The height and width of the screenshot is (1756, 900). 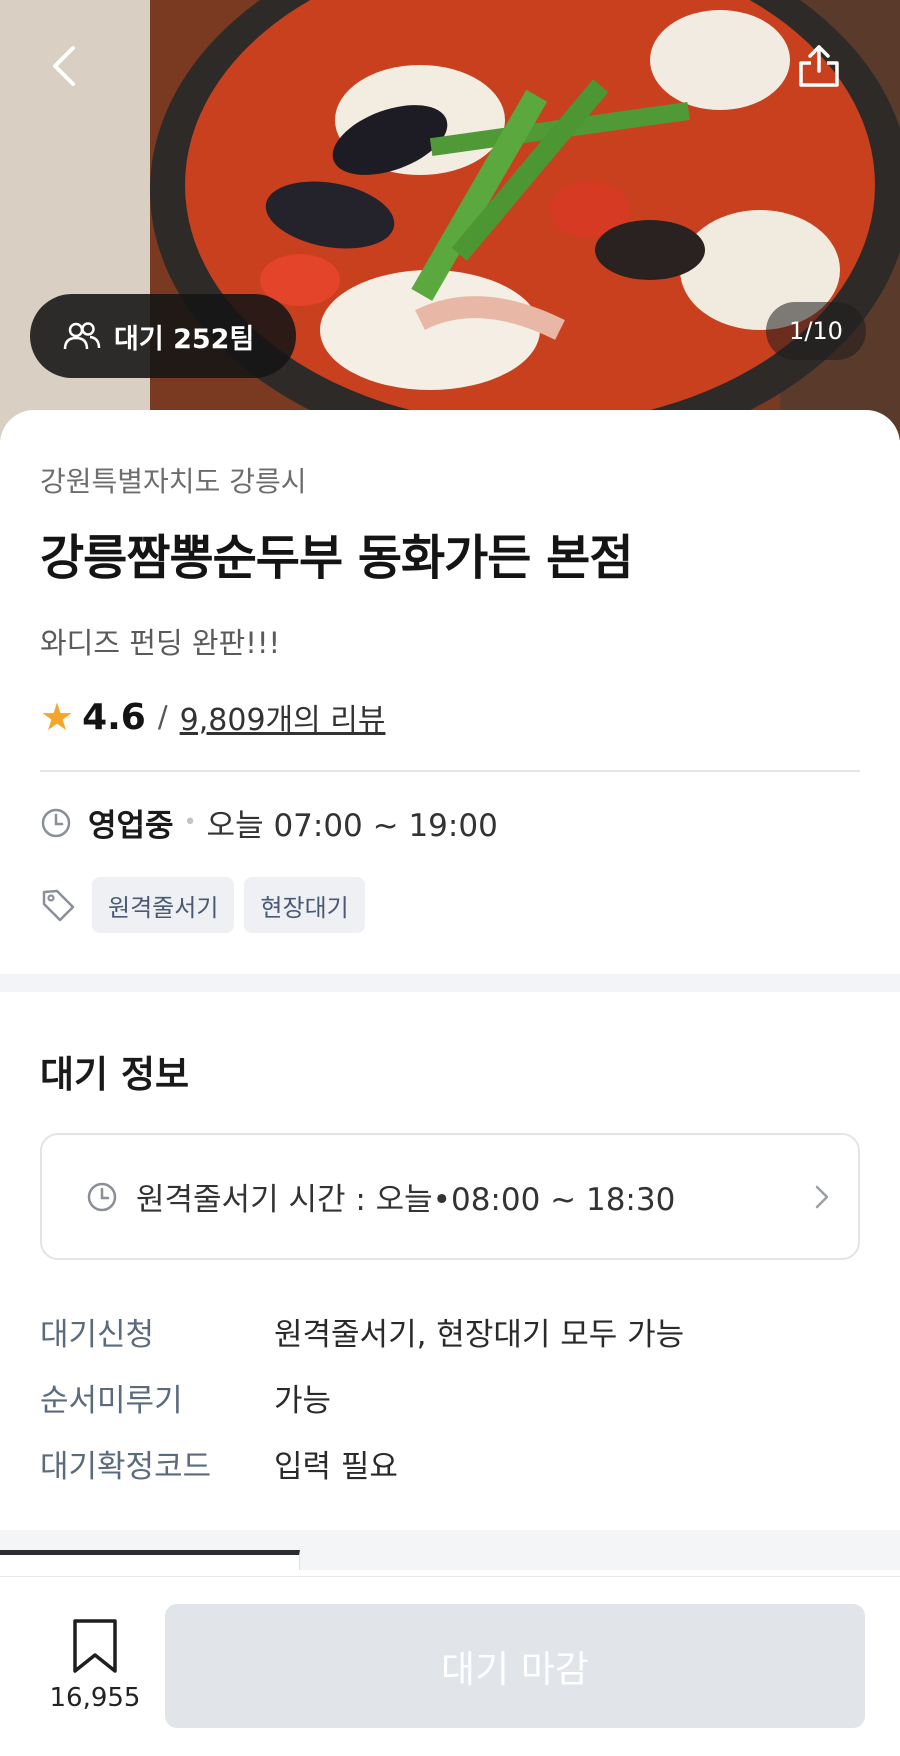 What do you see at coordinates (816, 331) in the screenshot?
I see `image-counter: 1/10` at bounding box center [816, 331].